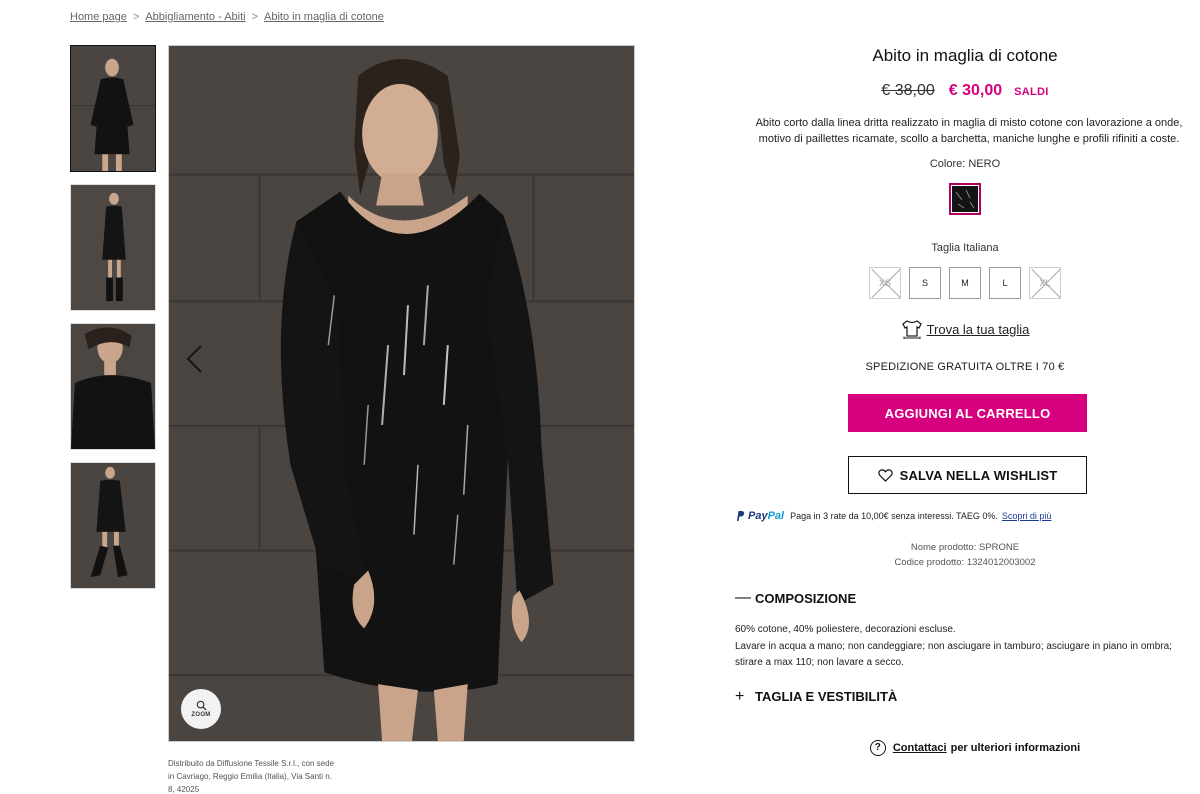 The height and width of the screenshot is (794, 1200). I want to click on price-row: € 38,00 € 30,00 SALDI, so click(965, 91).